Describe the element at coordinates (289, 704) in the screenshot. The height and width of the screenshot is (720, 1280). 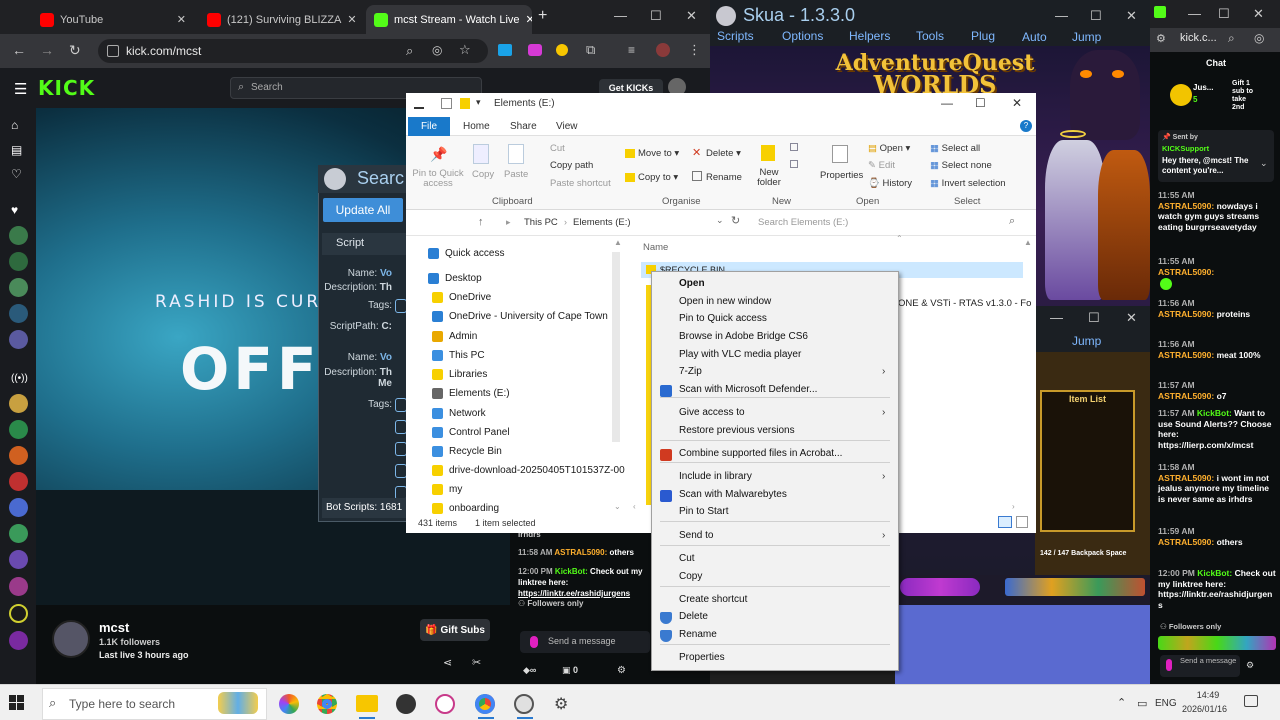
I see `copilot-icon` at that location.